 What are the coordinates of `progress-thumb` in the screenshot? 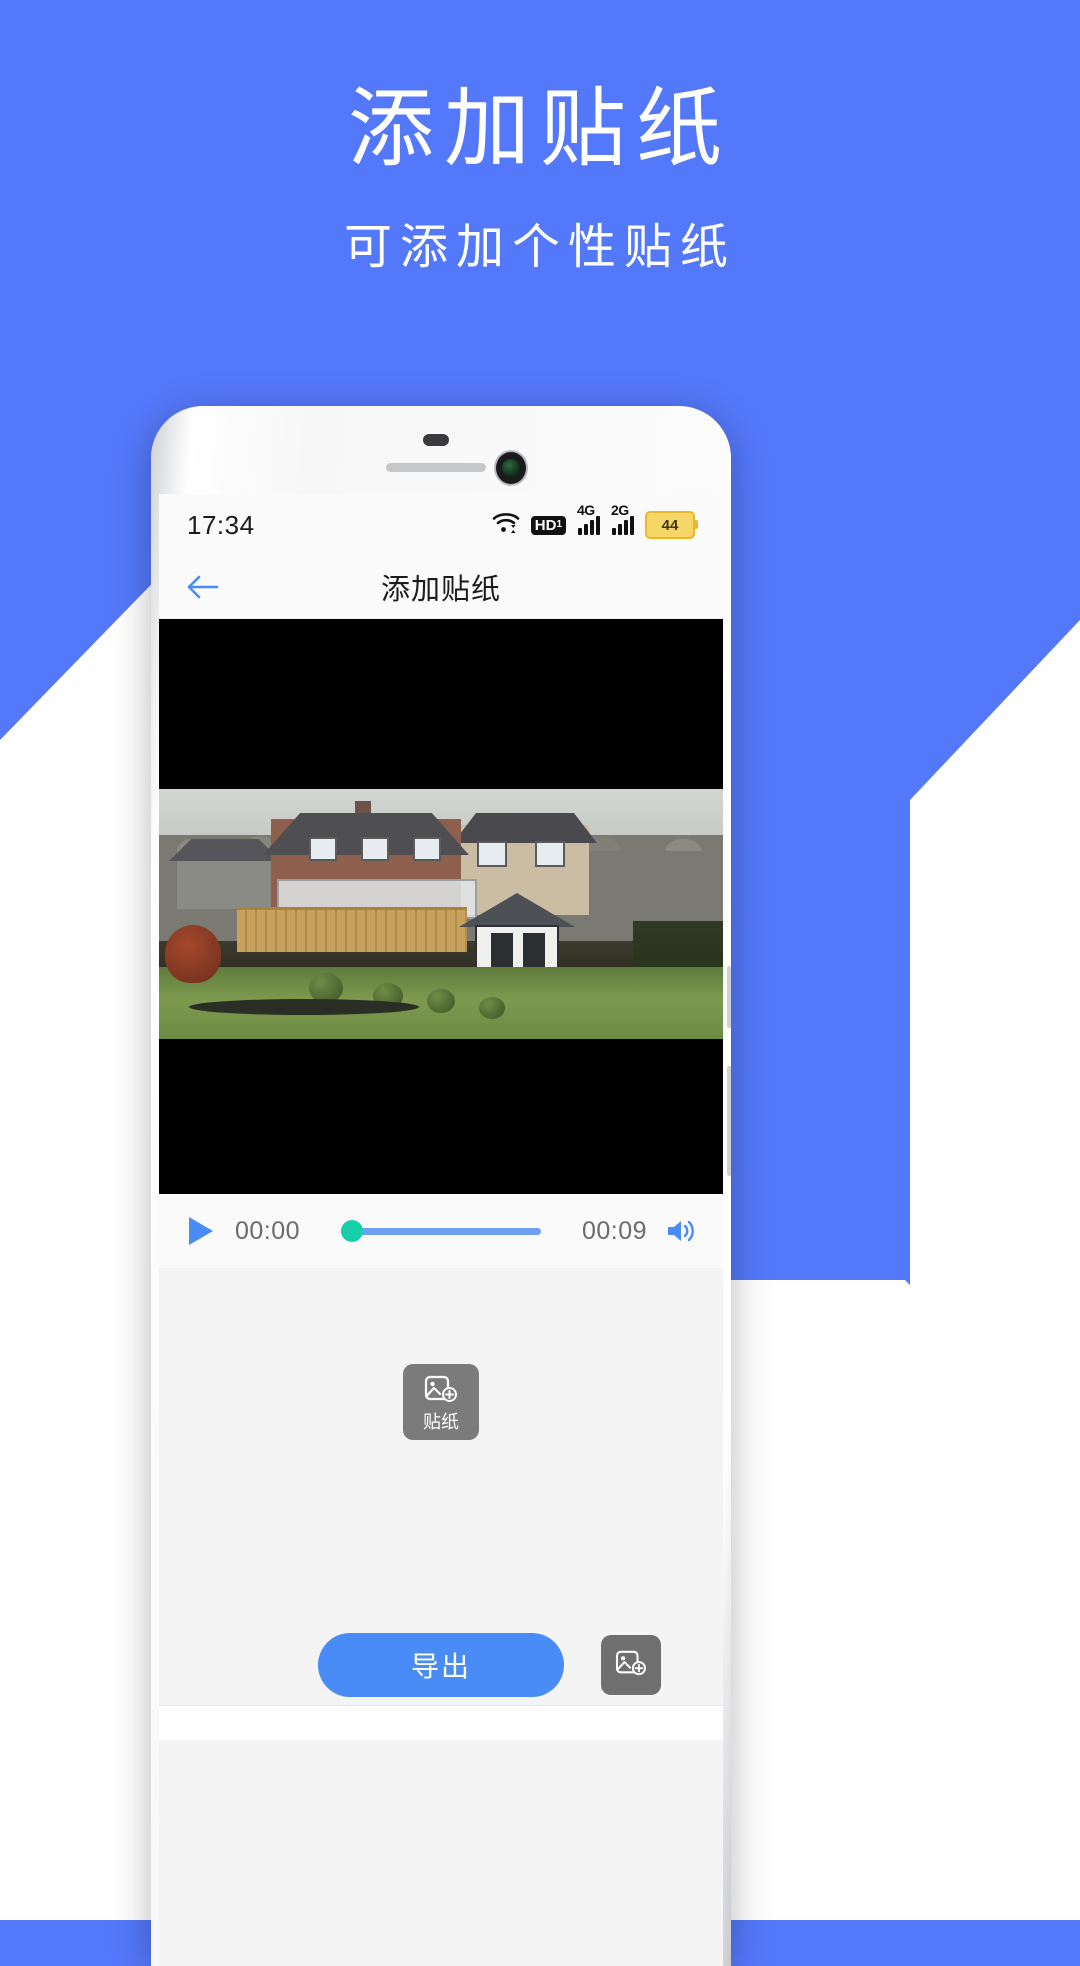 It's located at (352, 1231).